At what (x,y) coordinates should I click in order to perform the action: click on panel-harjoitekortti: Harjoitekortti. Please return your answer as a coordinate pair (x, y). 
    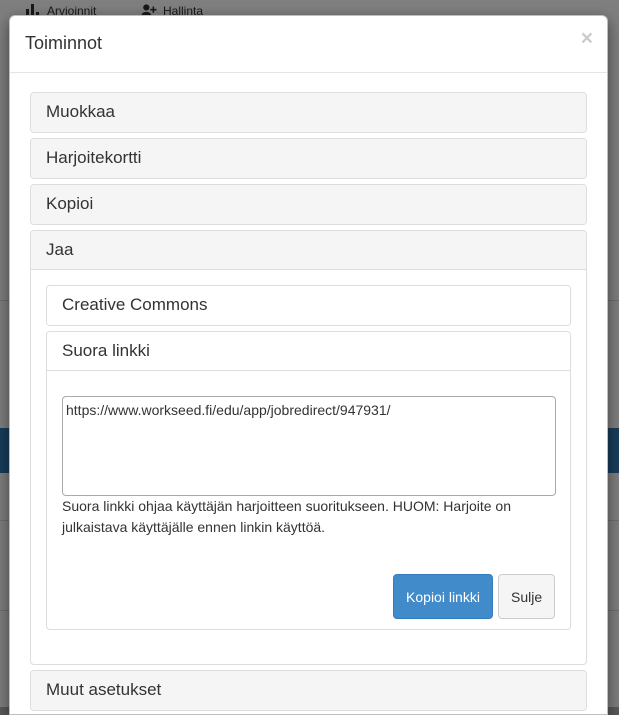
    Looking at the image, I should click on (308, 158).